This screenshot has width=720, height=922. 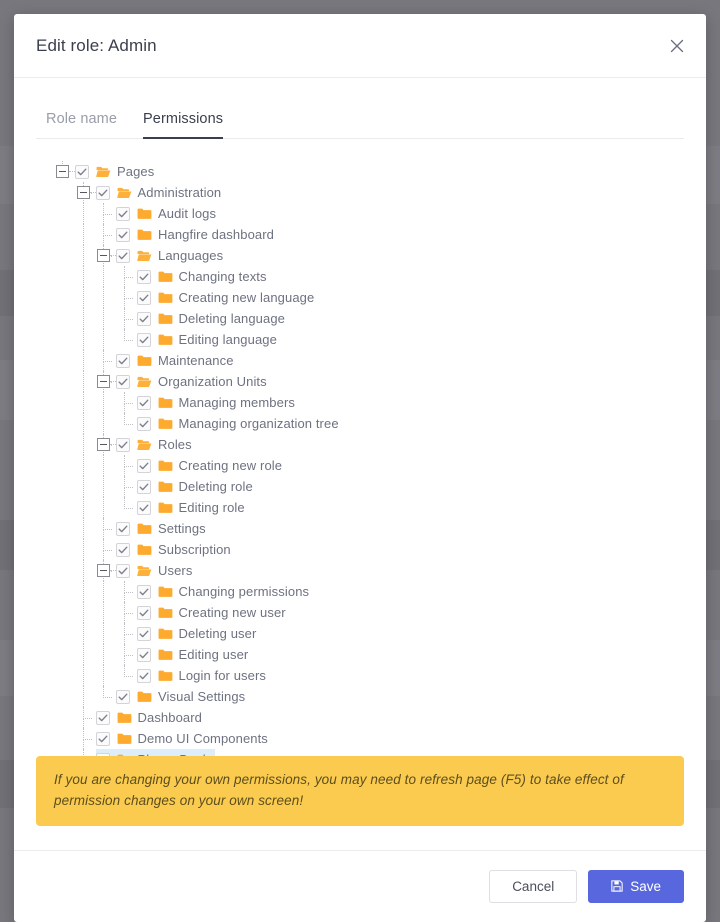 I want to click on tree-node-content: Audit logs, so click(x=169, y=213).